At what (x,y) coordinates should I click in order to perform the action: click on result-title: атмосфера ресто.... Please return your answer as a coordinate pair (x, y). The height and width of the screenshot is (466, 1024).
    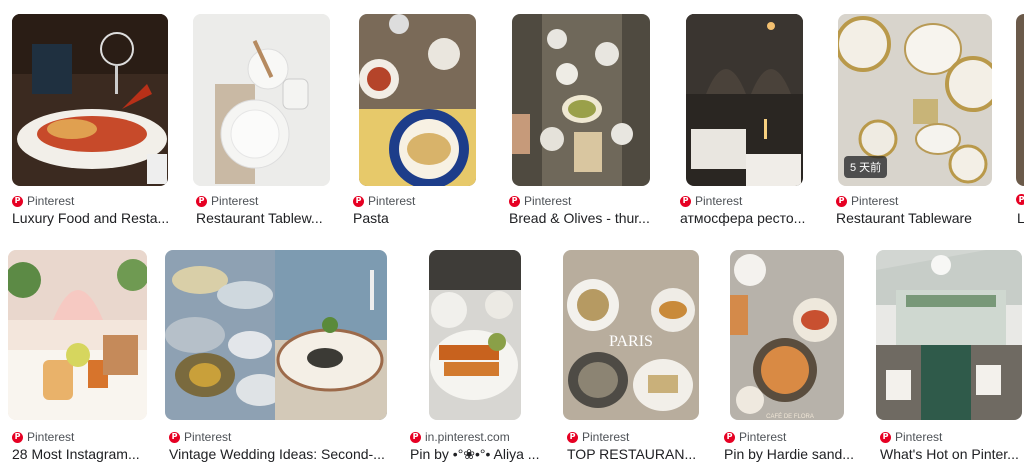
    Looking at the image, I should click on (745, 218).